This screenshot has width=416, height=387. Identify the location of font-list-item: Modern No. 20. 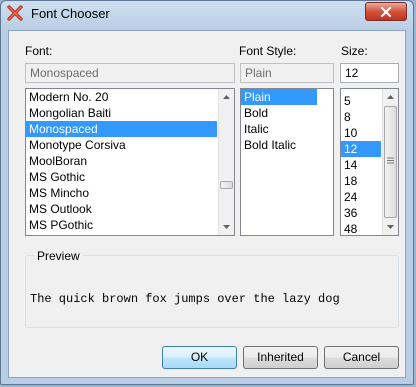
(121, 97).